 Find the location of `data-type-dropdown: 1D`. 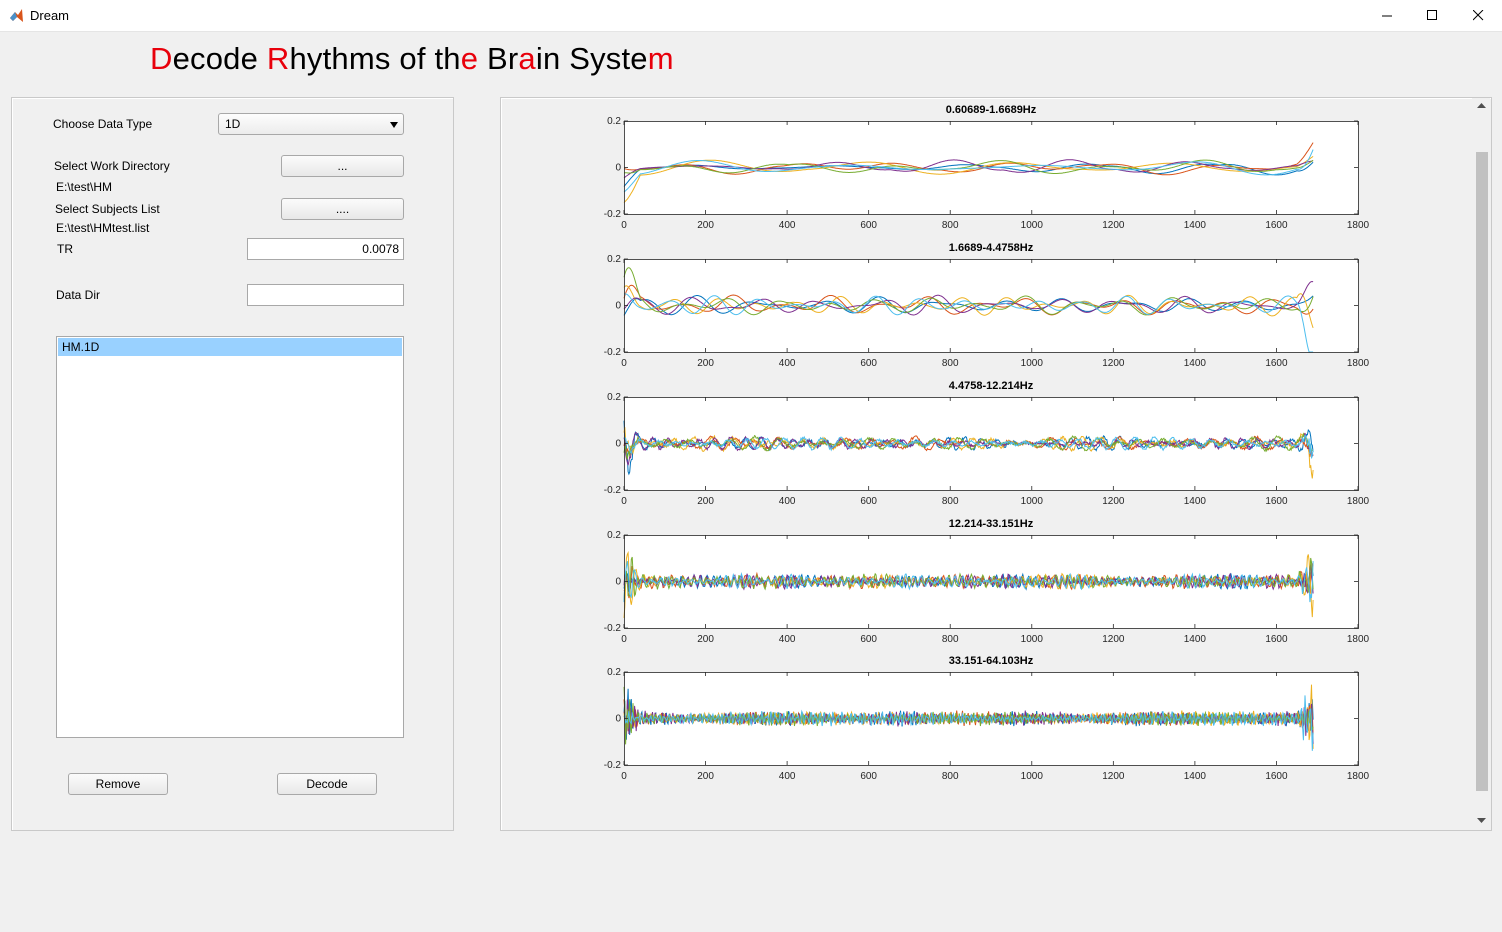

data-type-dropdown: 1D is located at coordinates (311, 124).